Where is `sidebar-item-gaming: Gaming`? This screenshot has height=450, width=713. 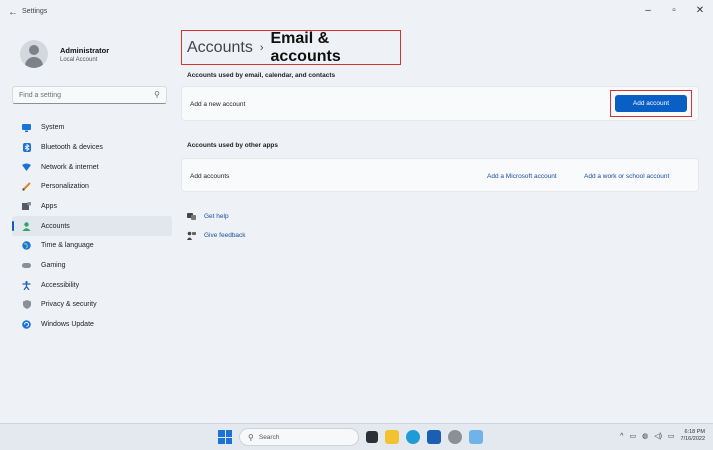 sidebar-item-gaming: Gaming is located at coordinates (92, 266).